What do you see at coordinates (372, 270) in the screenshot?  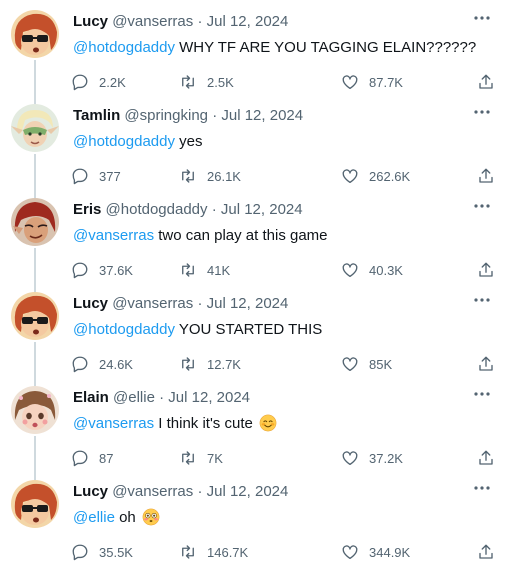 I see `like-button: 40.3K` at bounding box center [372, 270].